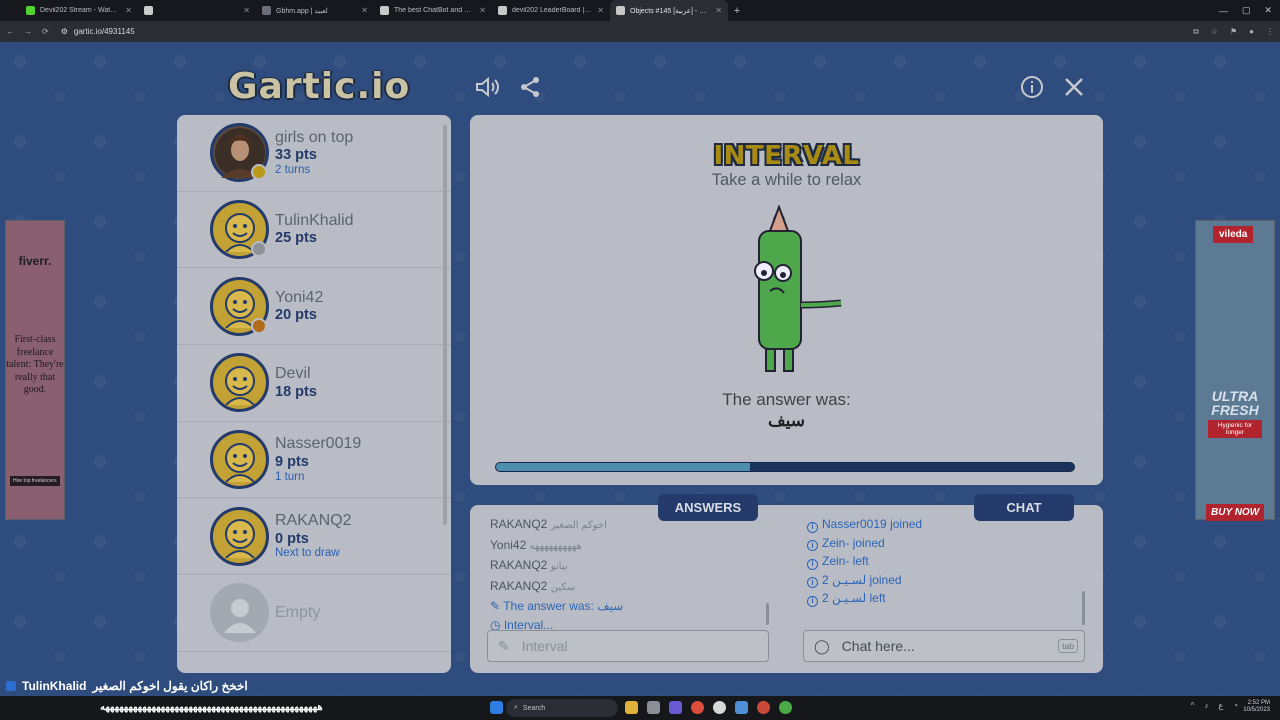 This screenshot has width=1280, height=720. What do you see at coordinates (563, 587) in the screenshot?
I see `answer-guess: سكين` at bounding box center [563, 587].